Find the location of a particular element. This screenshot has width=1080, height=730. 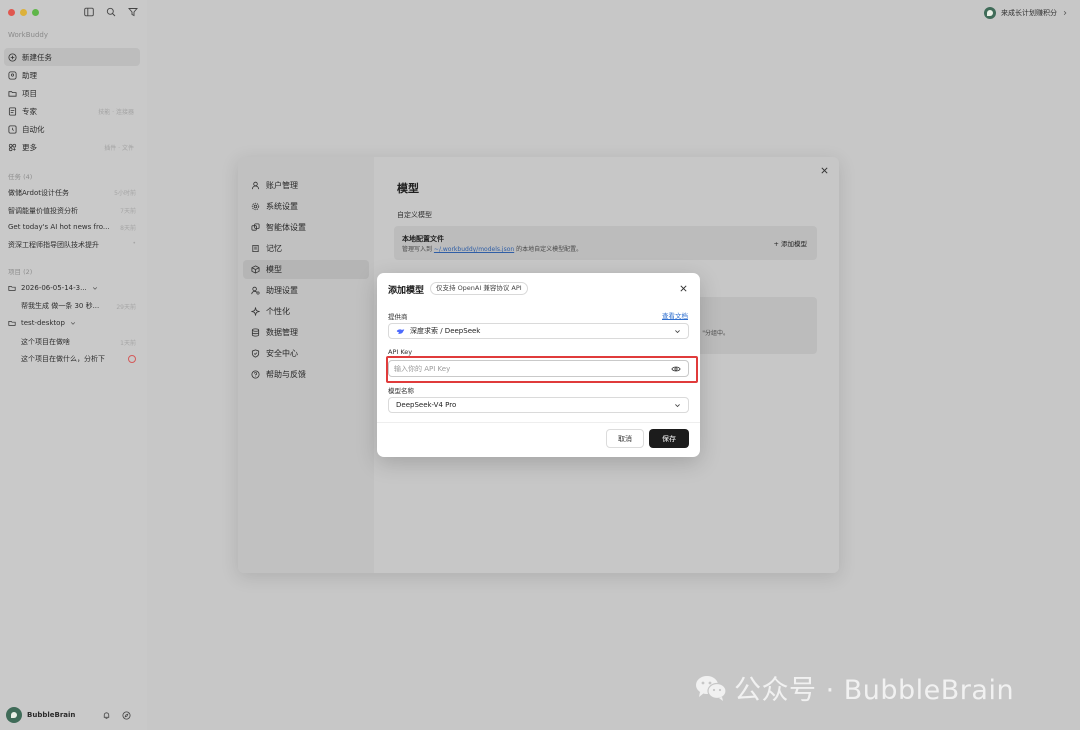

page-title: 模型 is located at coordinates (408, 188).